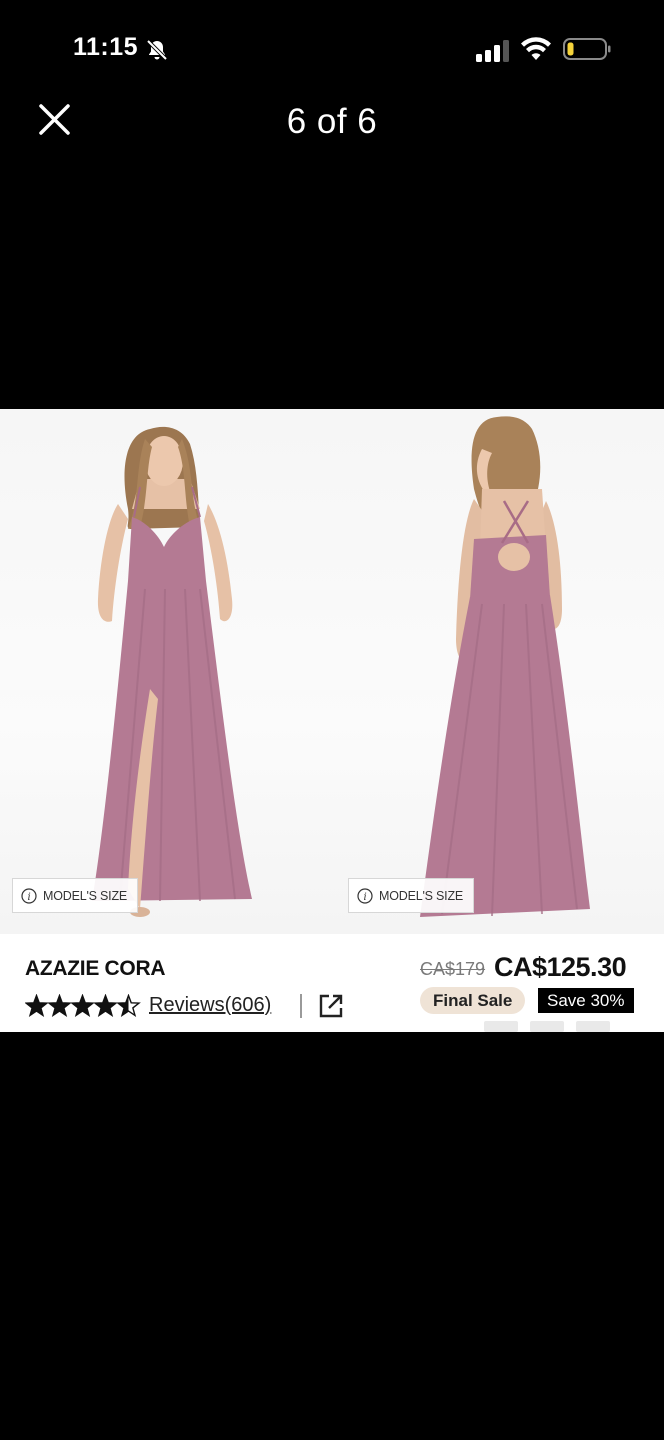 The width and height of the screenshot is (664, 1440). I want to click on final-sale-badge: Final Sale, so click(473, 1000).